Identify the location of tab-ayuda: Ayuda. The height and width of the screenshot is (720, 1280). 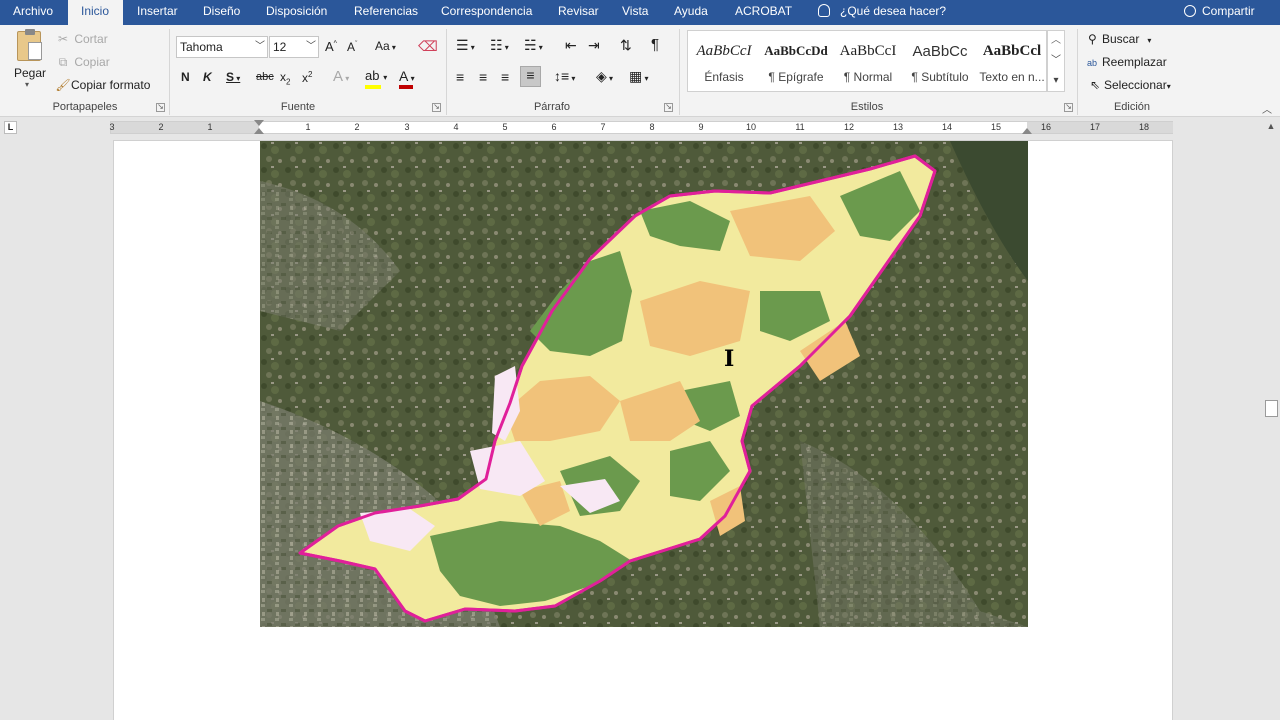
(694, 12).